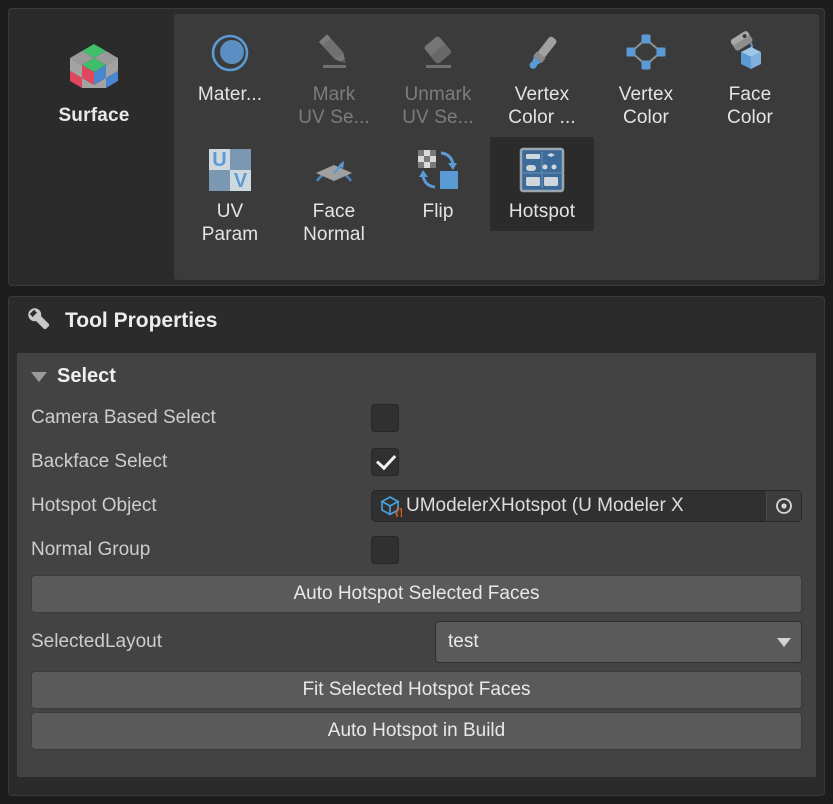  What do you see at coordinates (94, 505) in the screenshot?
I see `property-label: Hotspot Object` at bounding box center [94, 505].